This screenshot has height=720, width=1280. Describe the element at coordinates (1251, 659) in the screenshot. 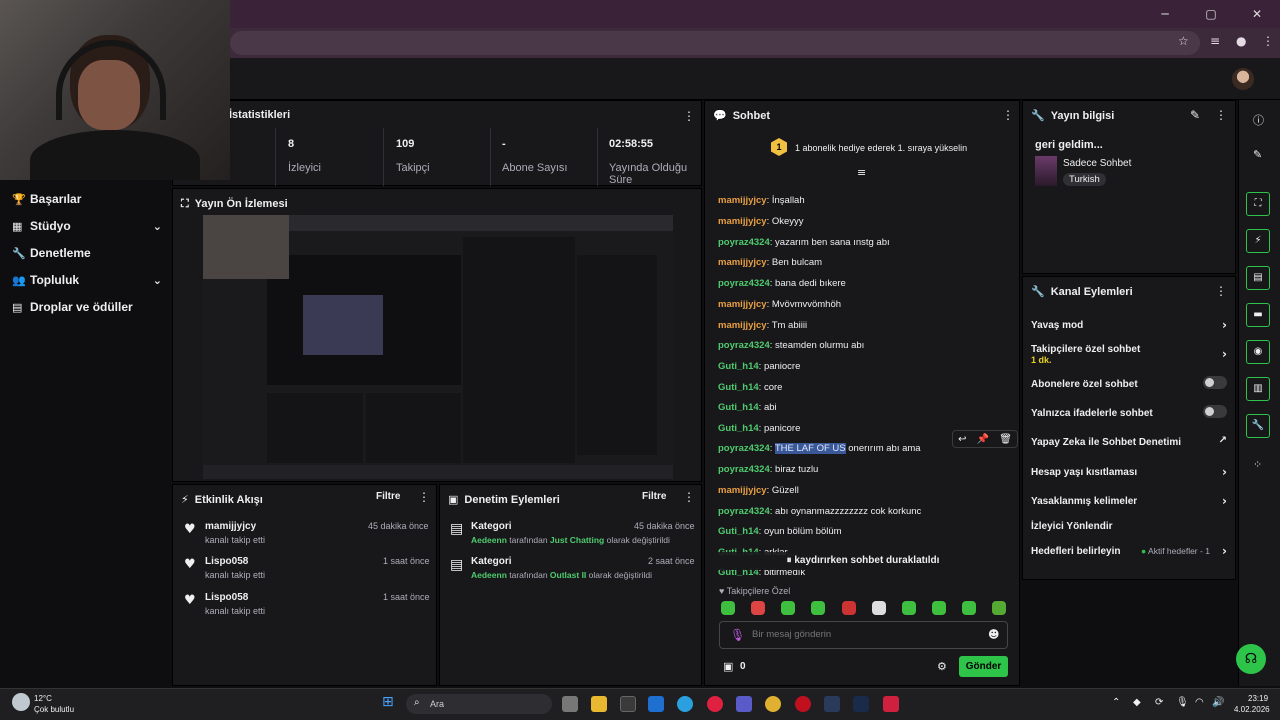

I see `support-headset-icon: ☊` at that location.